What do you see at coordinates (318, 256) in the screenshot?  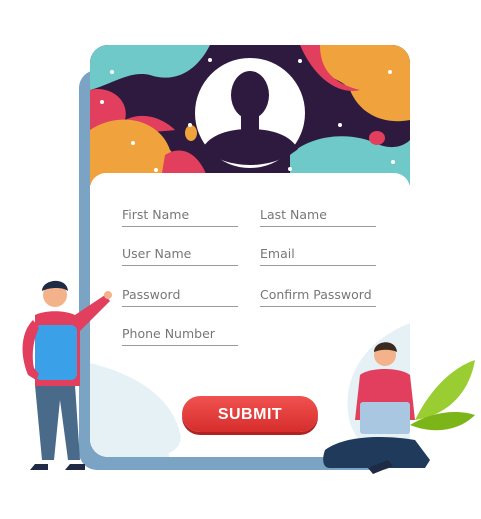 I see `email-input: Email` at bounding box center [318, 256].